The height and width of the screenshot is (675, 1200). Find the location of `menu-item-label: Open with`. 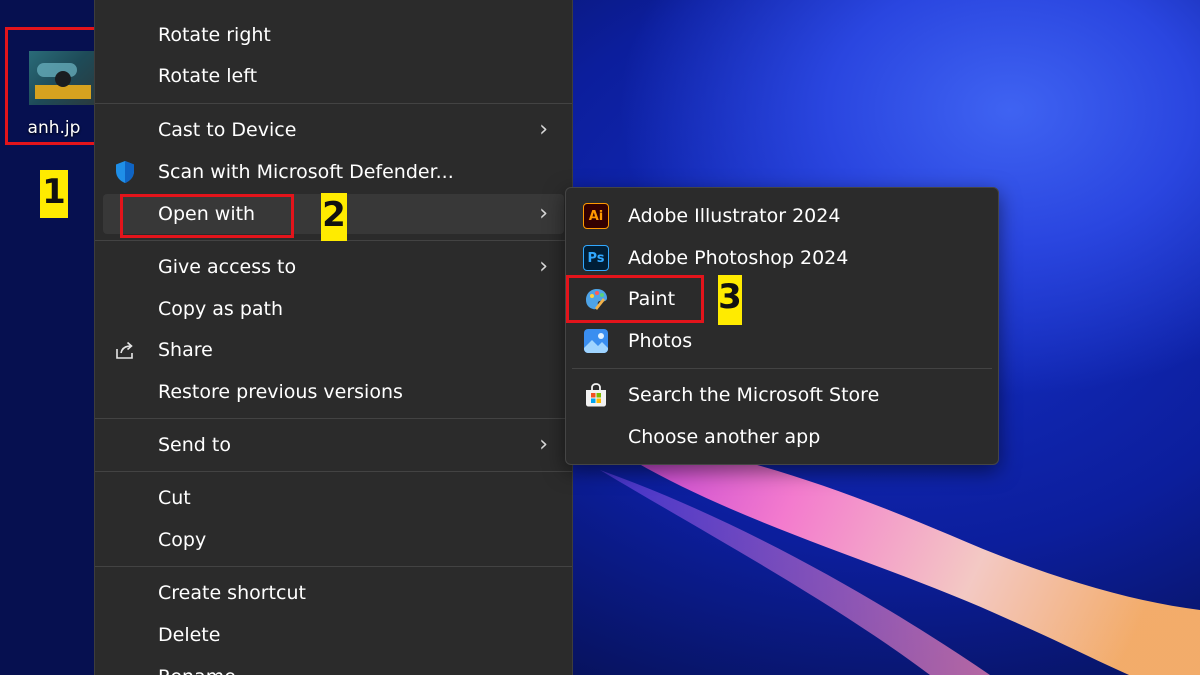

menu-item-label: Open with is located at coordinates (207, 214).